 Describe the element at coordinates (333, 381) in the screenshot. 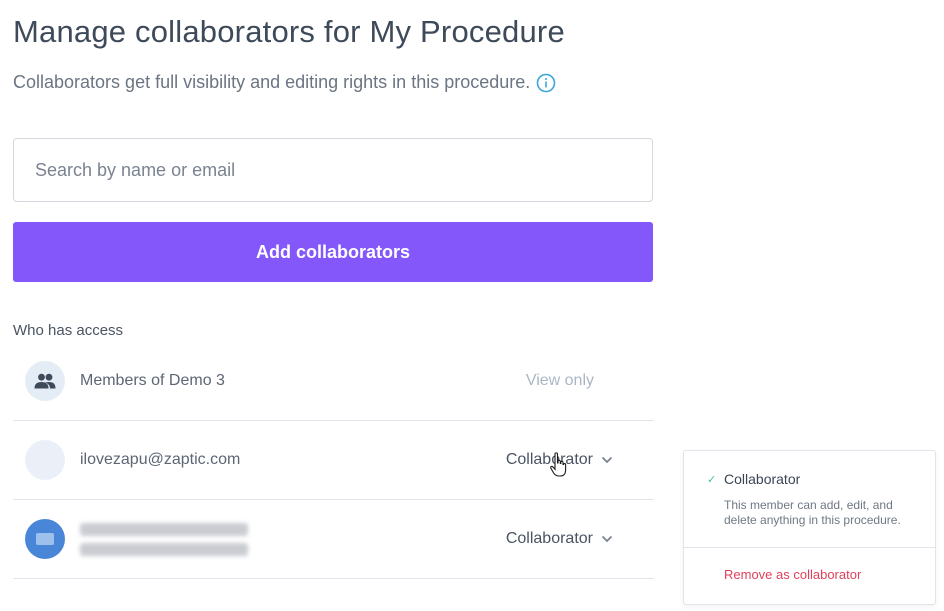

I see `access-row-group: Members of Demo 3 View only` at that location.